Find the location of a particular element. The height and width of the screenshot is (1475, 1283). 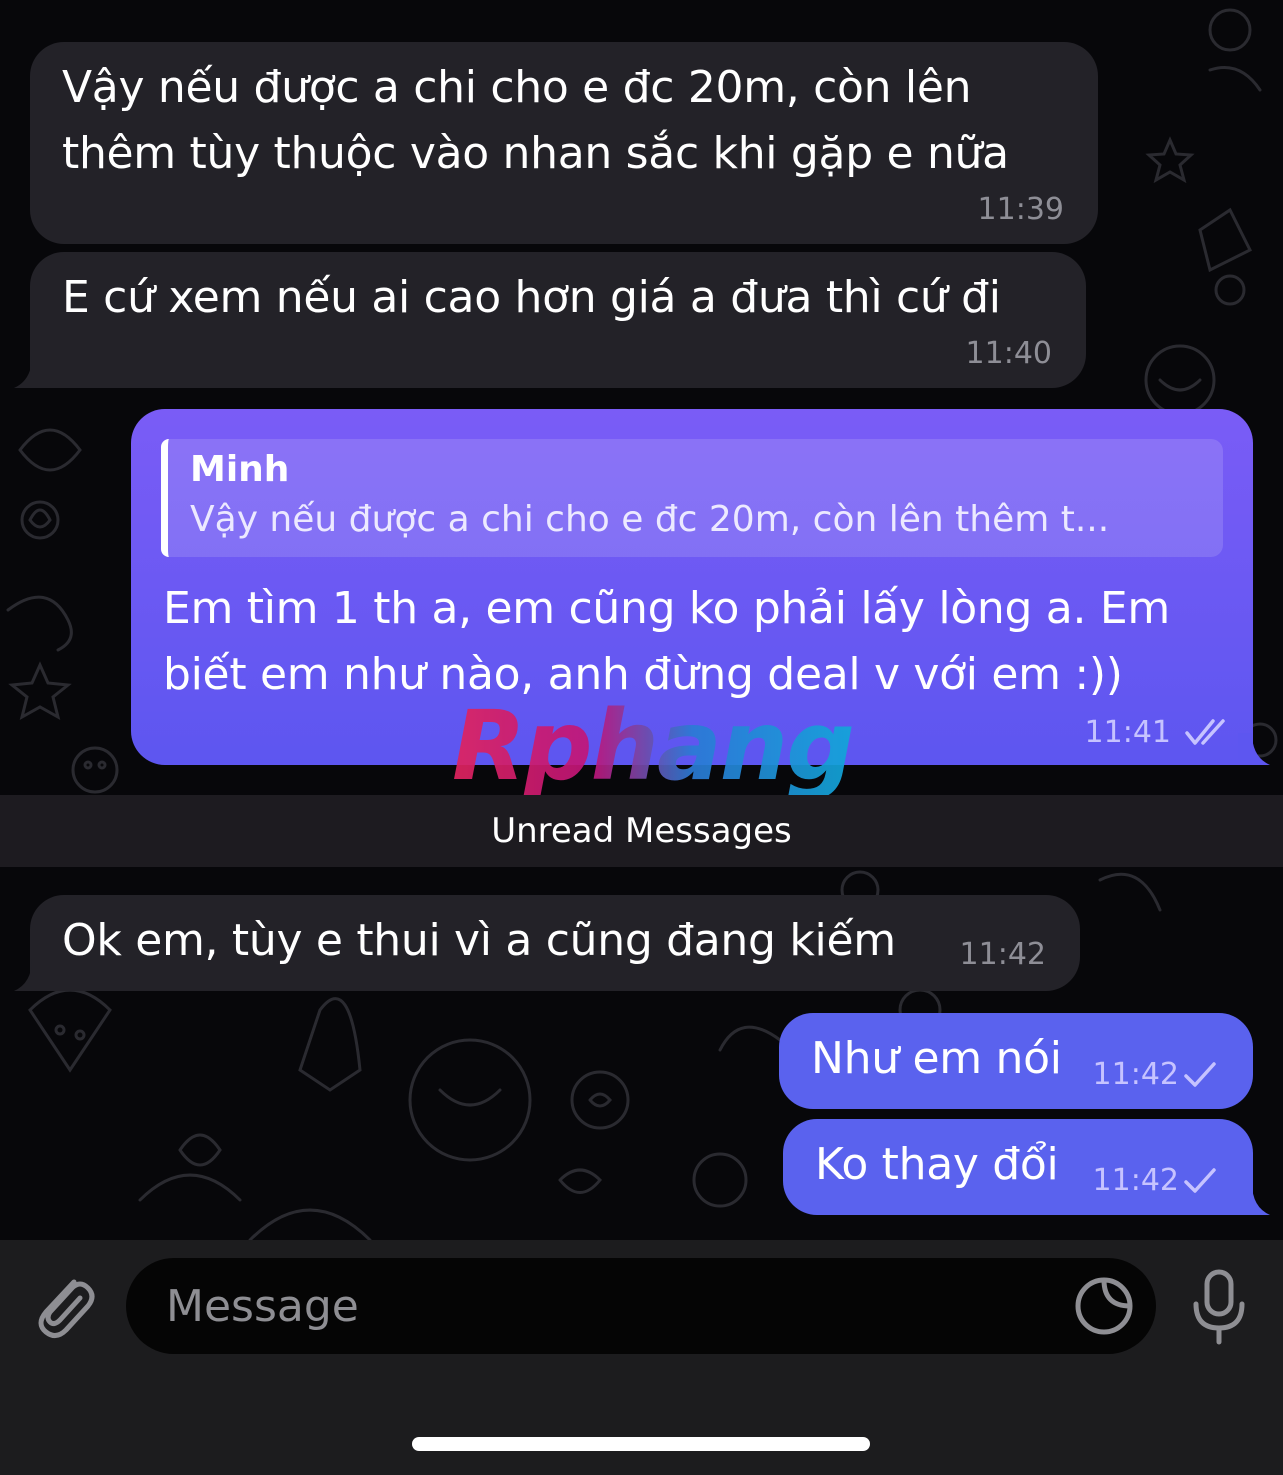

unread-divider: Unread Messages is located at coordinates (641, 831).